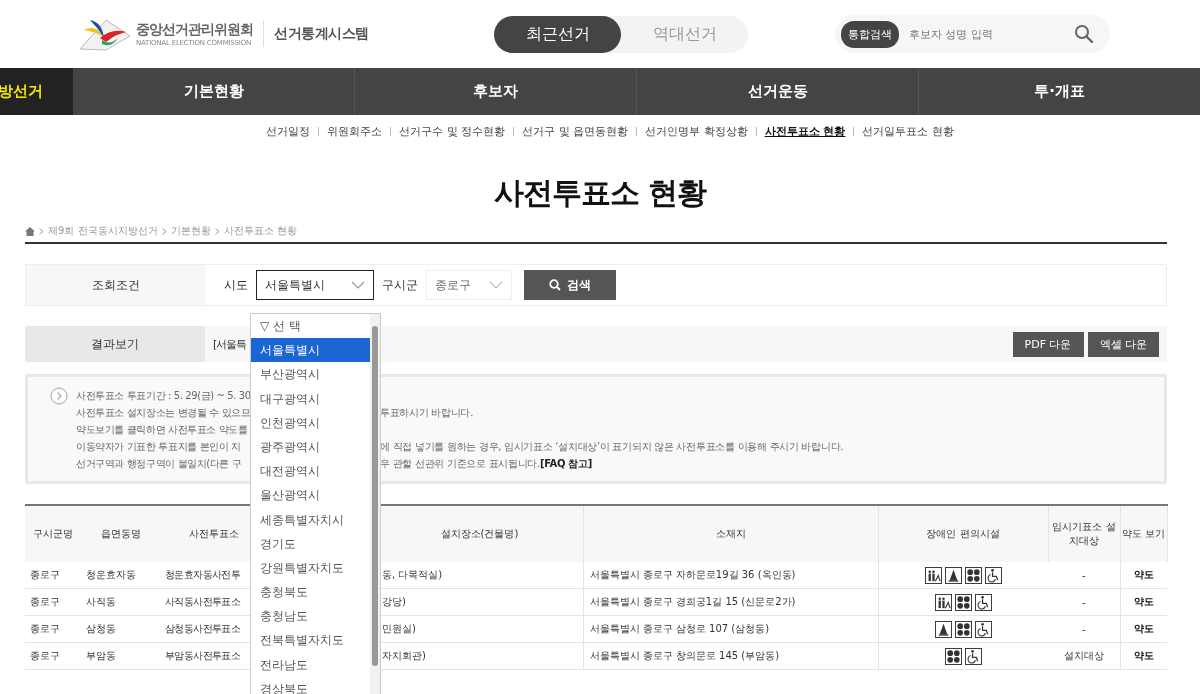  Describe the element at coordinates (355, 131) in the screenshot. I see `sub-menu-link: 위원회주소` at that location.